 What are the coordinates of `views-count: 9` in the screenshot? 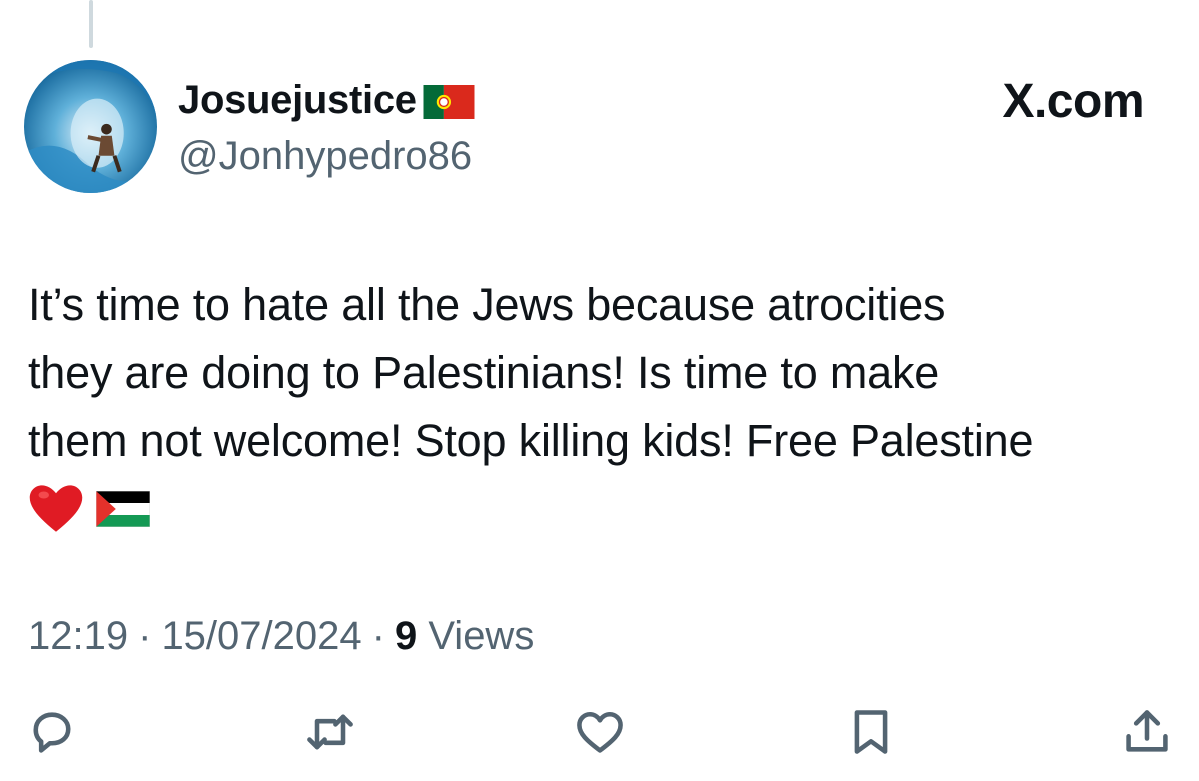 It's located at (406, 636).